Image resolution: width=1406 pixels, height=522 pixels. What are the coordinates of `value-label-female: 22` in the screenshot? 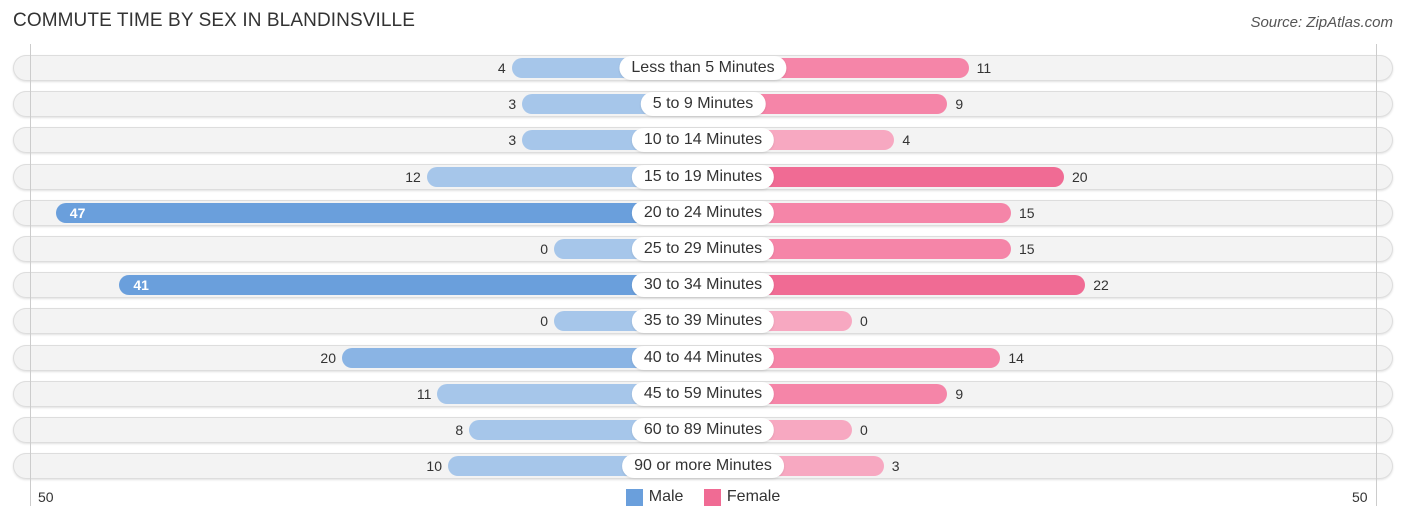 It's located at (1101, 285).